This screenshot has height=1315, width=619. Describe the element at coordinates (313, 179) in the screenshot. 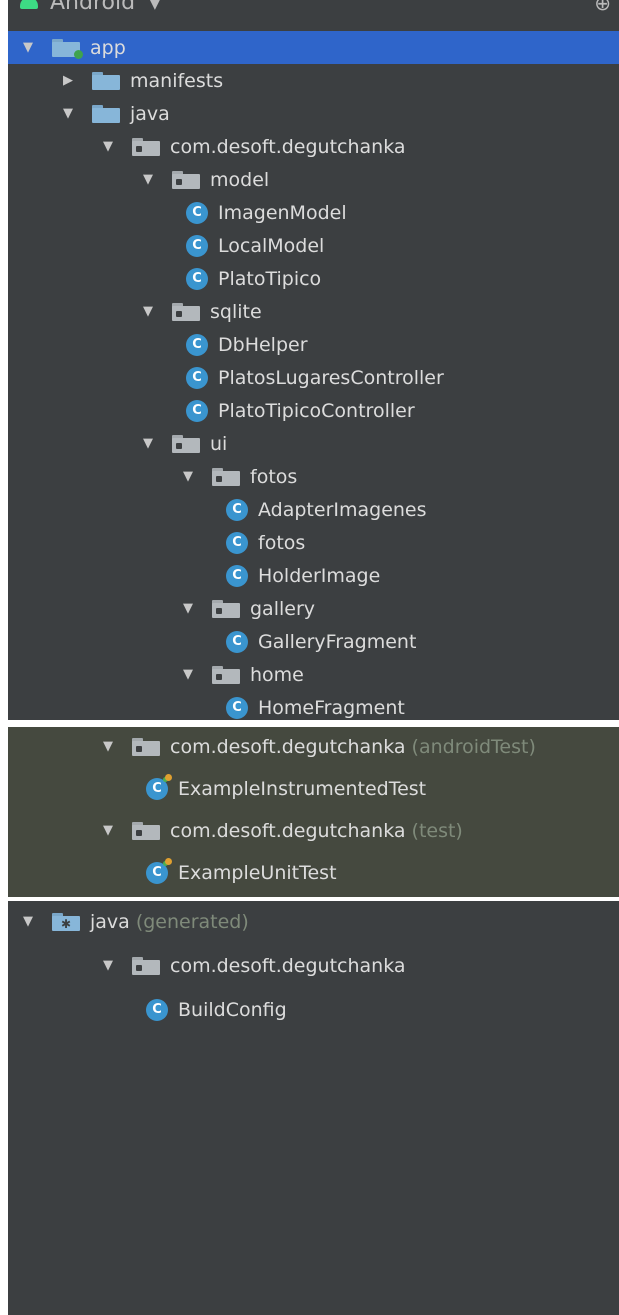

I see `tree-node-folder: ▼ model` at that location.